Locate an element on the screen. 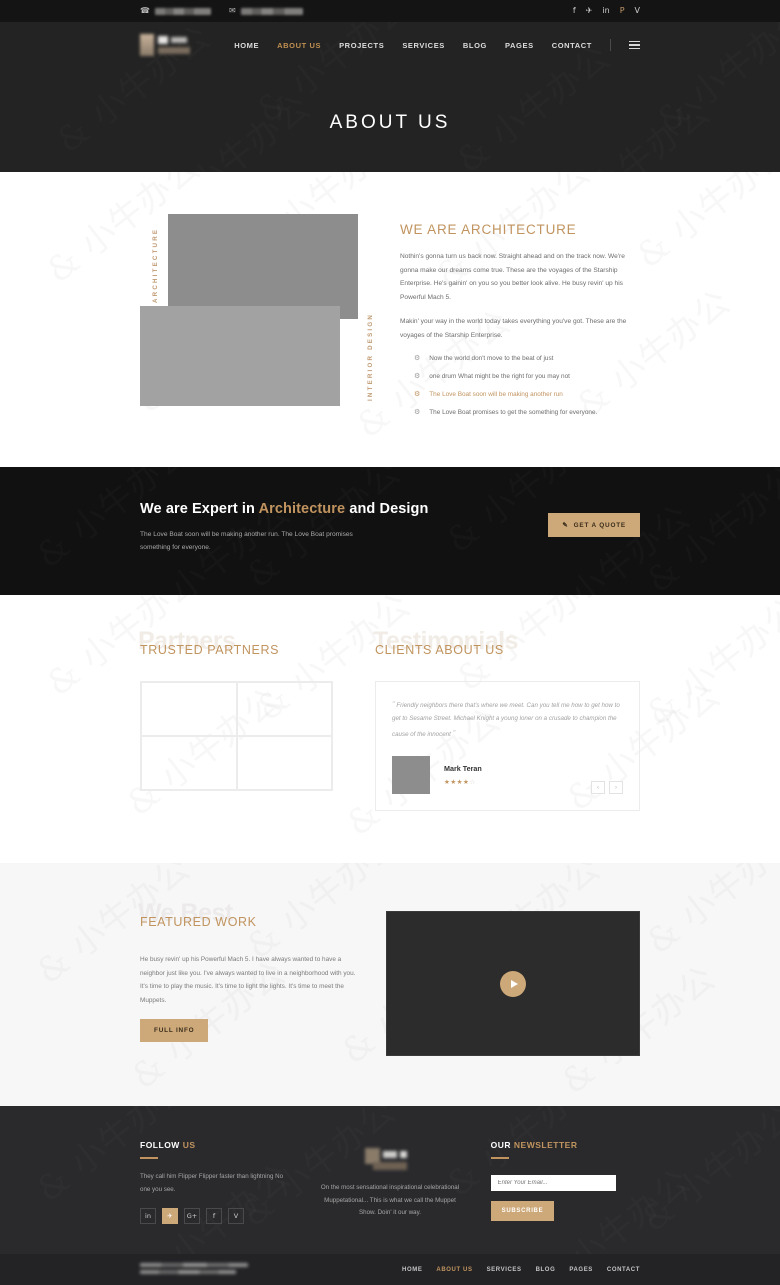 The width and height of the screenshot is (780, 1285). nav-item-blog: BLOG is located at coordinates (475, 45).